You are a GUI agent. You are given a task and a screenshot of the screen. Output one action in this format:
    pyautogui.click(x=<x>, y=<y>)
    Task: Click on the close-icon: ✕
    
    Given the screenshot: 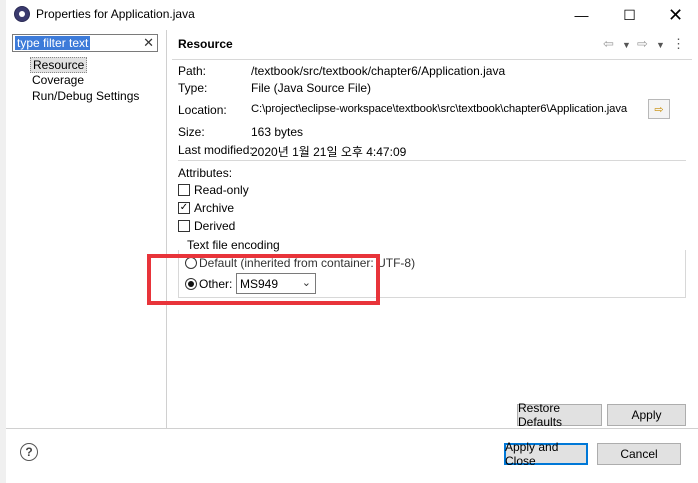 What is the action you would take?
    pyautogui.click(x=675, y=14)
    